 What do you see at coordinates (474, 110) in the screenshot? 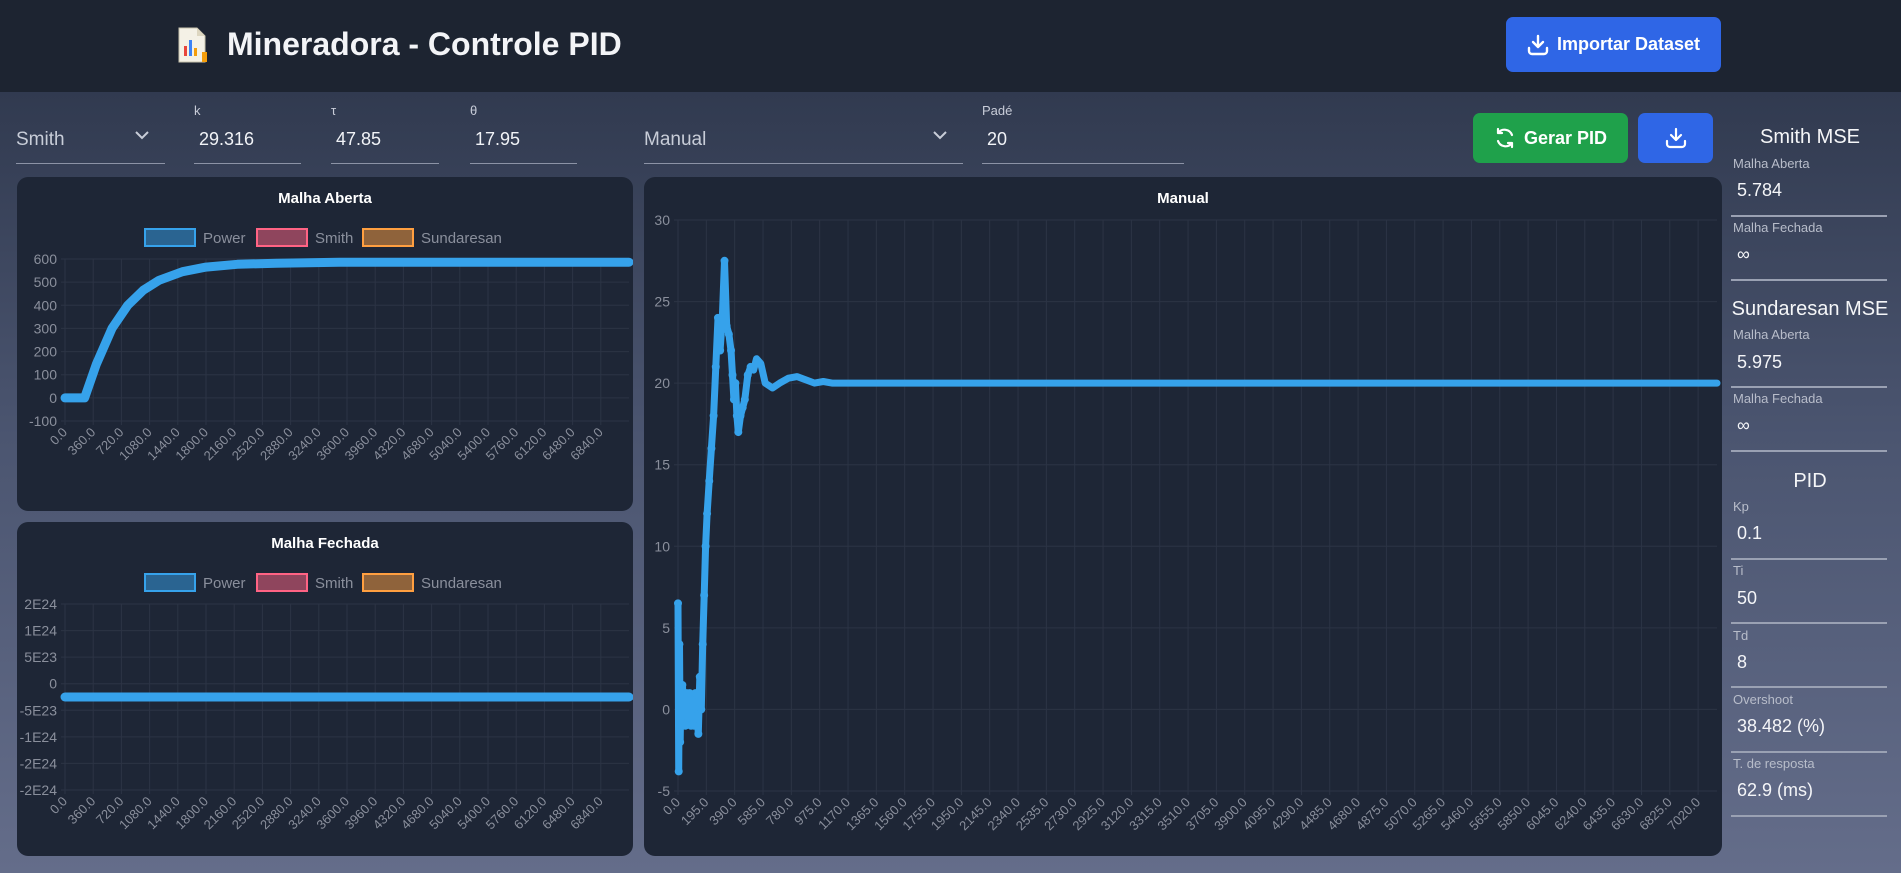
I see `theta-label: θ` at bounding box center [474, 110].